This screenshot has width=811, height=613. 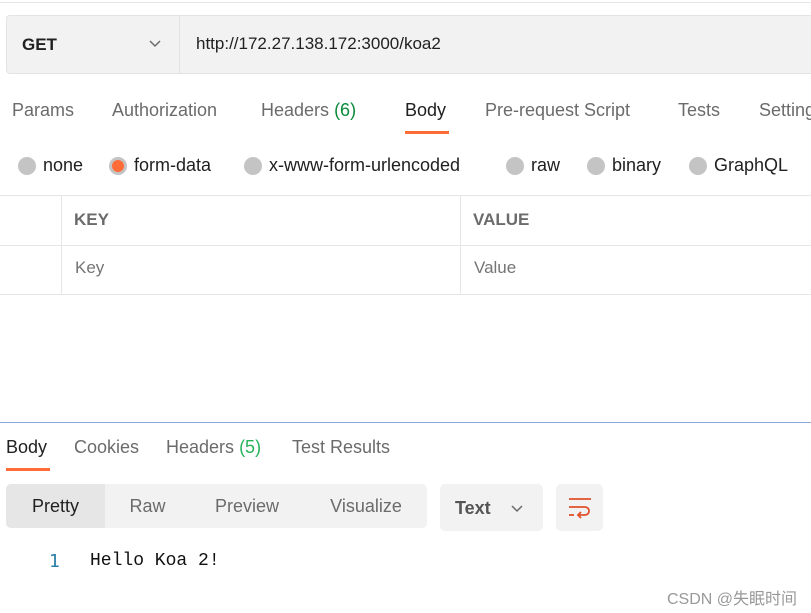 What do you see at coordinates (341, 447) in the screenshot?
I see `response-tab-test-results: Test Results` at bounding box center [341, 447].